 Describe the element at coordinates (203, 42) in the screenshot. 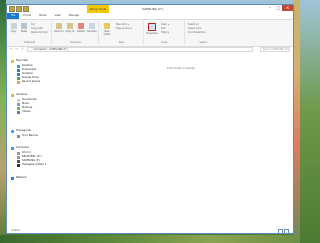

I see `group-select-label: Select` at that location.